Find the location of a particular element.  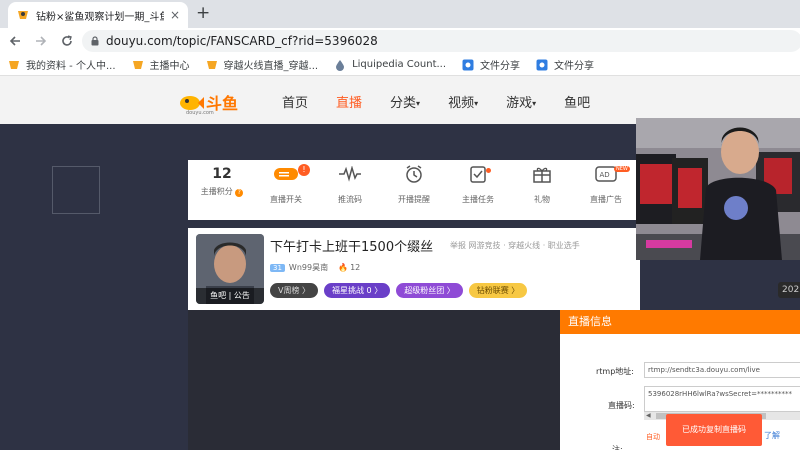

rtmp-label: rtmp地址: is located at coordinates (615, 371).